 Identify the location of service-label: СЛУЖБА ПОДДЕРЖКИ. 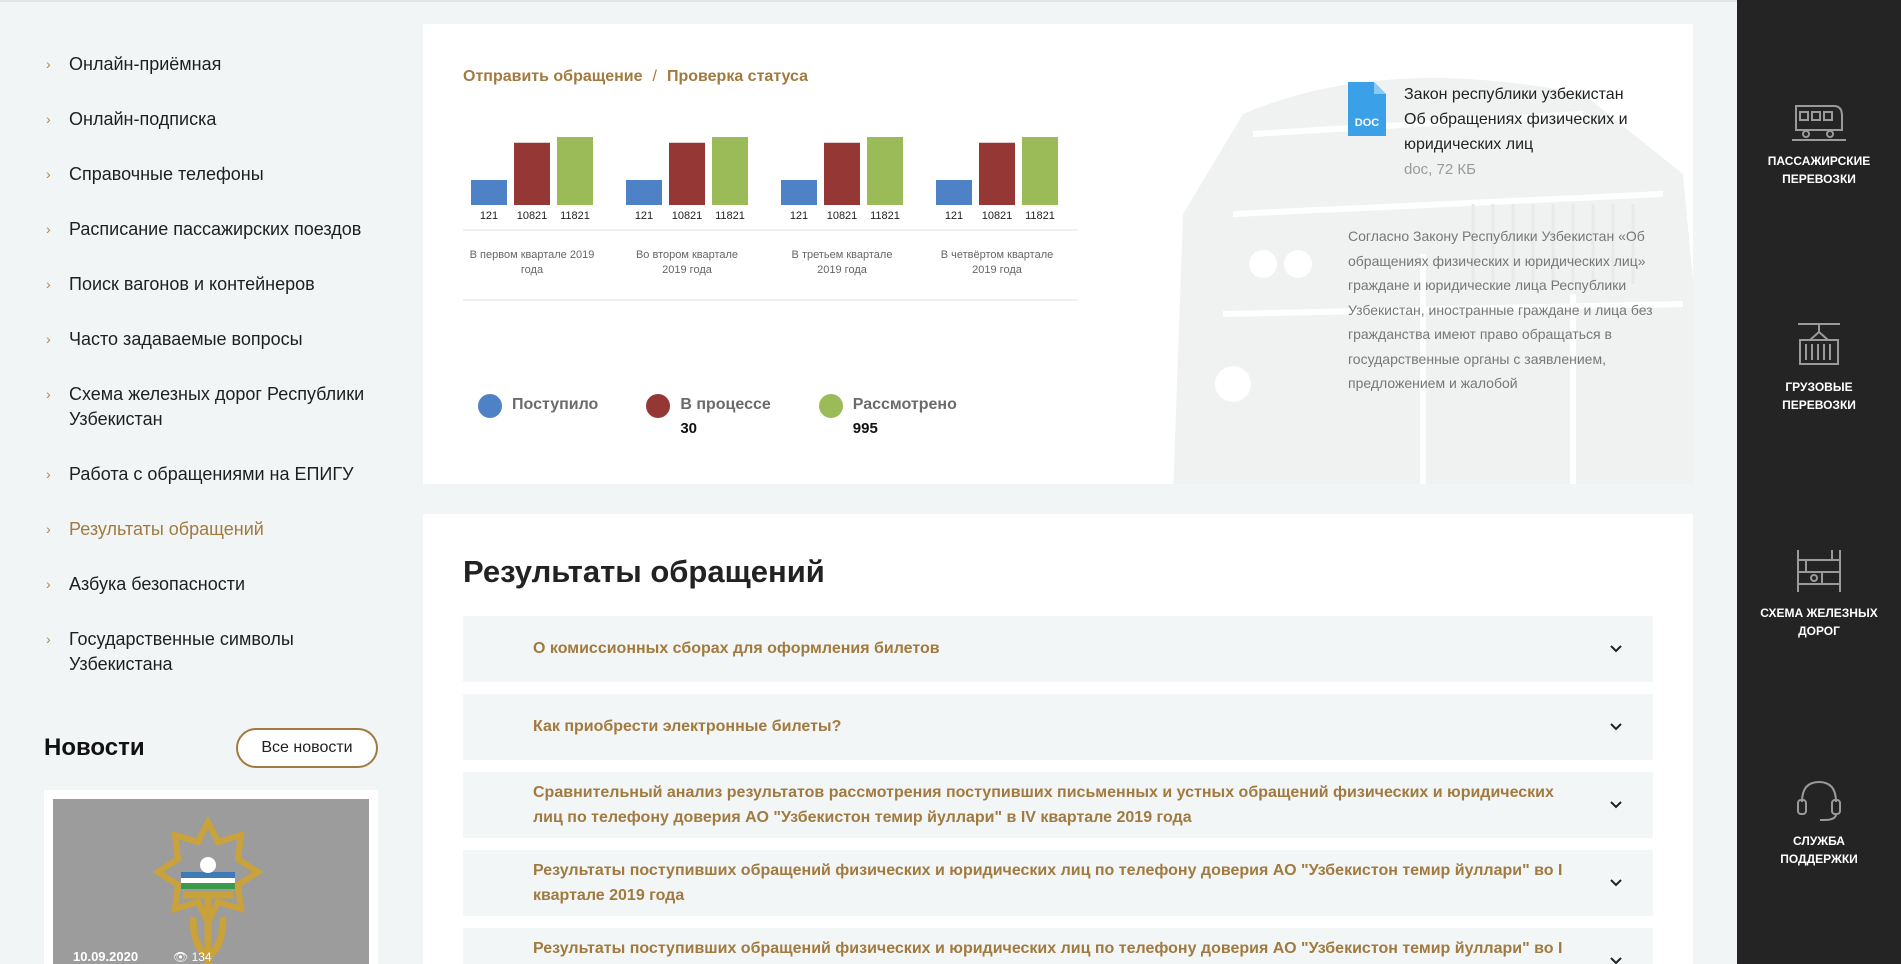
(1819, 850).